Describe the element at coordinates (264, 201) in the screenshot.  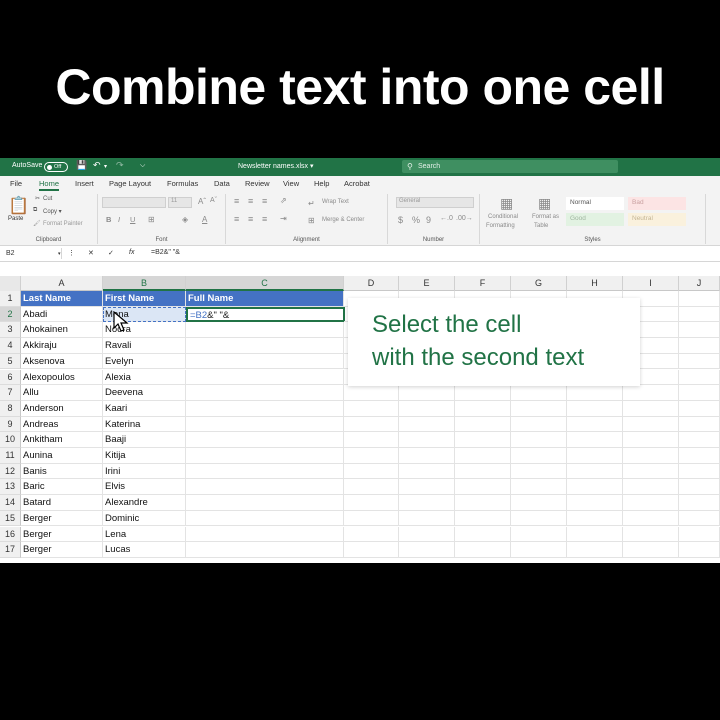
I see `align-bottom-icon: ≡` at that location.